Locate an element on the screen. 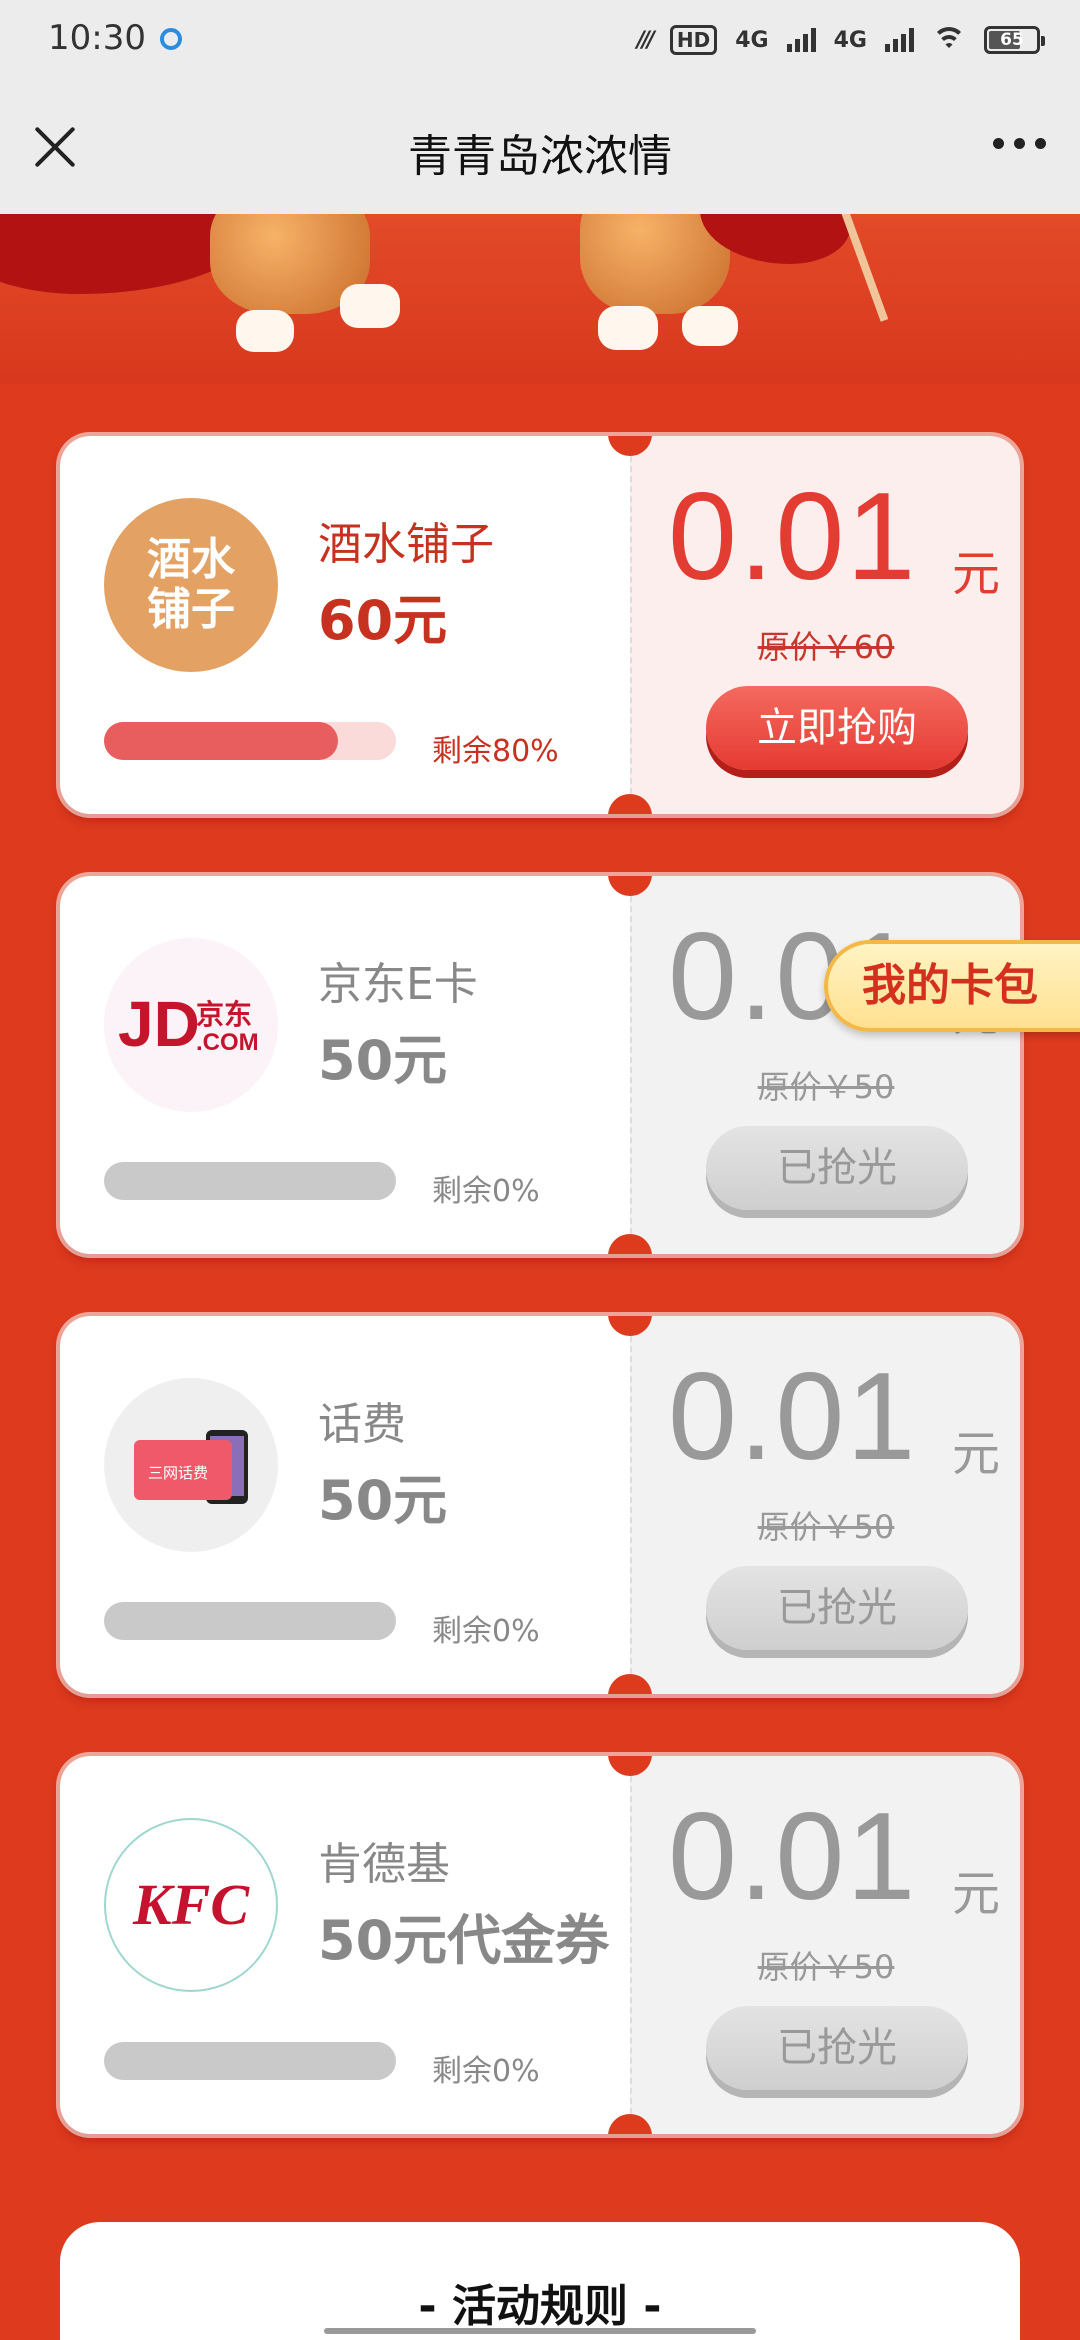  phone-bill-graphic: 三网话费 is located at coordinates (191, 1467).